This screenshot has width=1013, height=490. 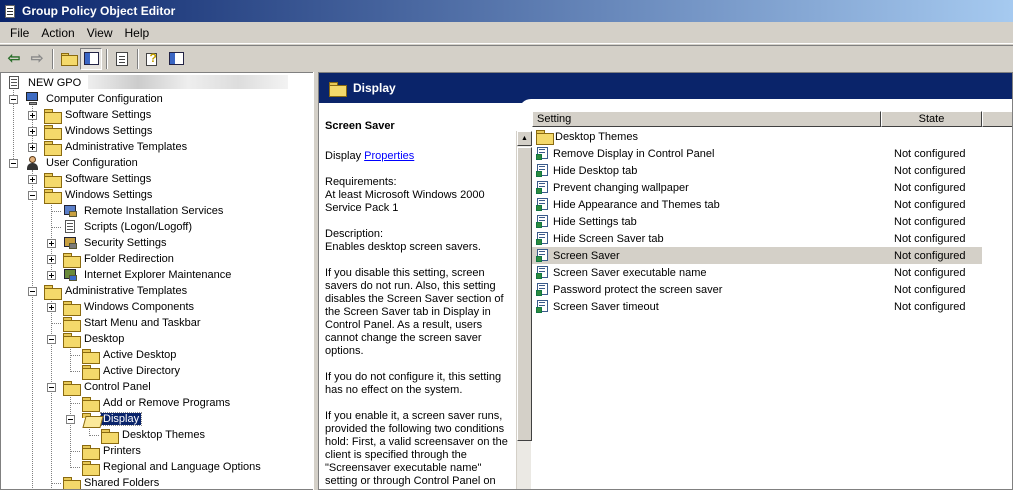 I want to click on header-curve, so click(x=765, y=105).